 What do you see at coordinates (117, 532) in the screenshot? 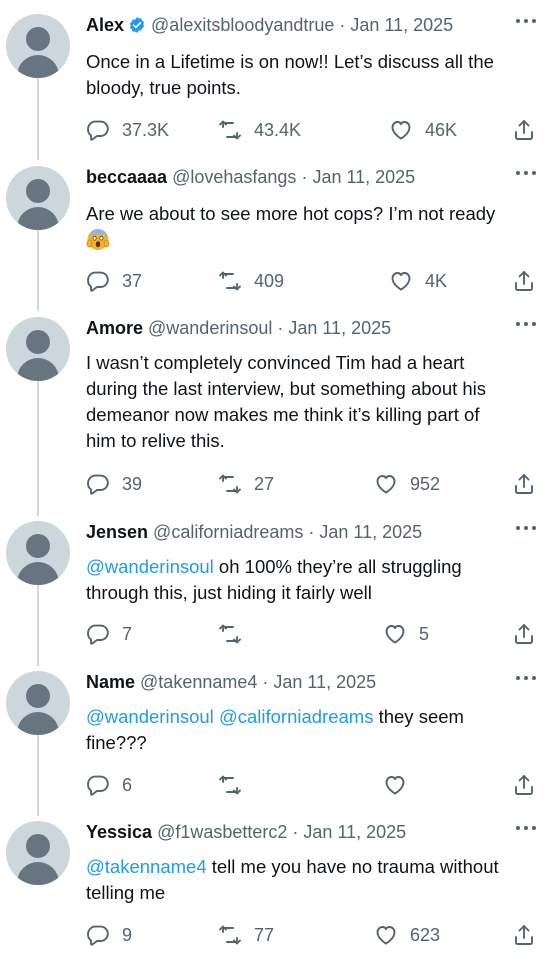
I see `display-name: Jensen` at bounding box center [117, 532].